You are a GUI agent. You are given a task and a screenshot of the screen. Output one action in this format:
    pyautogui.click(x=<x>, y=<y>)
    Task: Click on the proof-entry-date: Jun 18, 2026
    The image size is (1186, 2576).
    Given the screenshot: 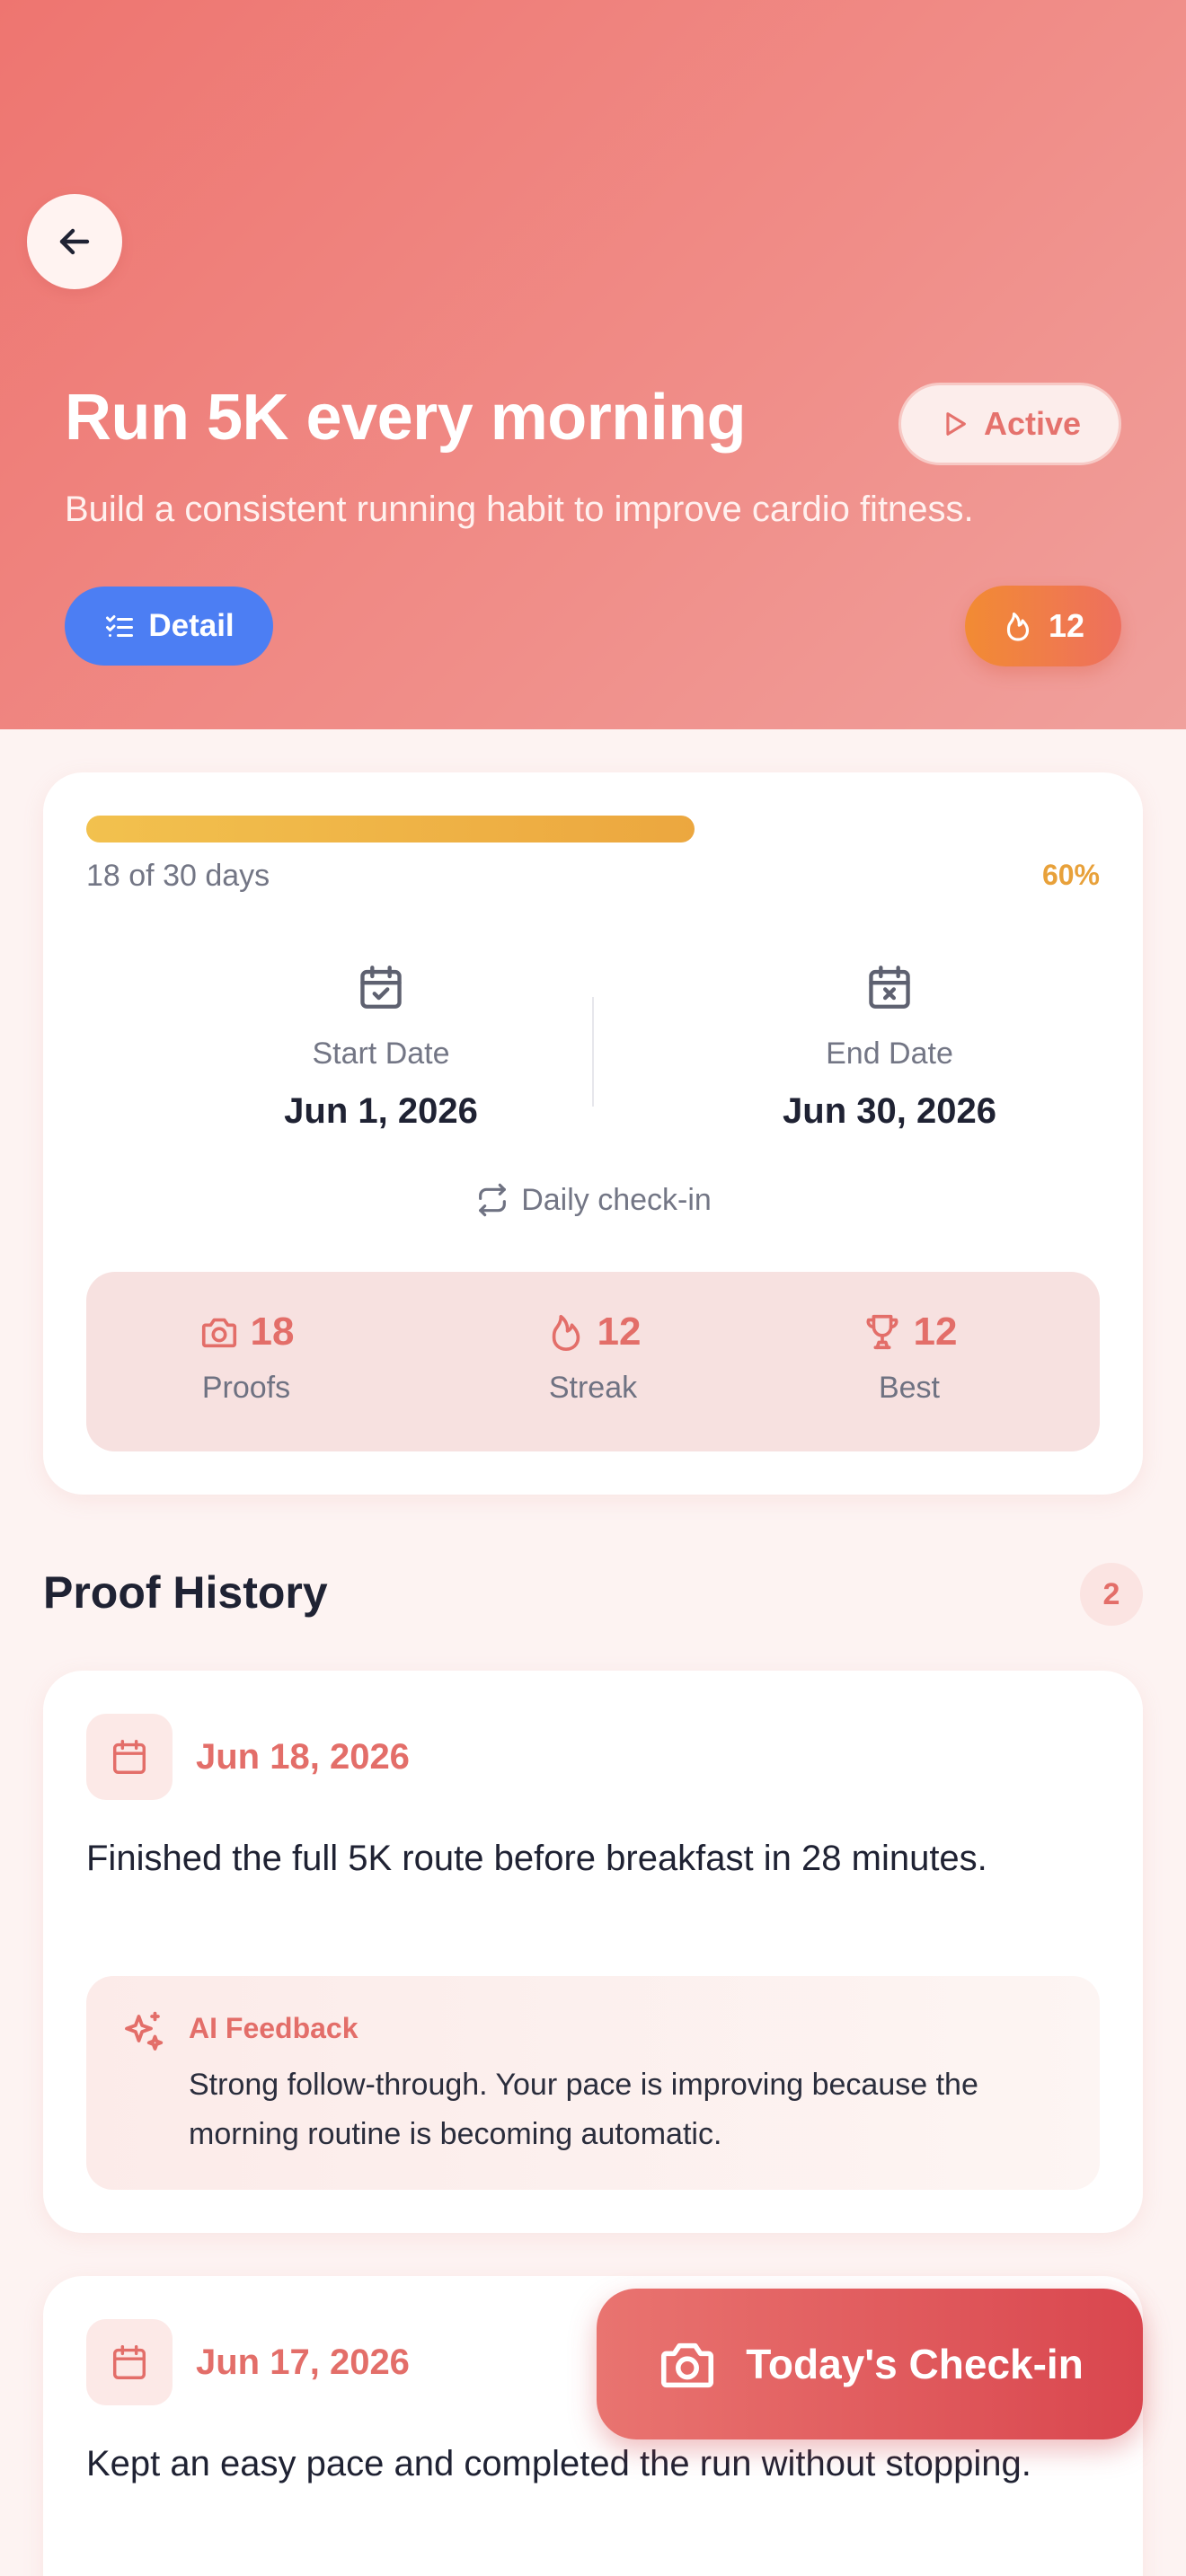 What is the action you would take?
    pyautogui.click(x=303, y=1756)
    